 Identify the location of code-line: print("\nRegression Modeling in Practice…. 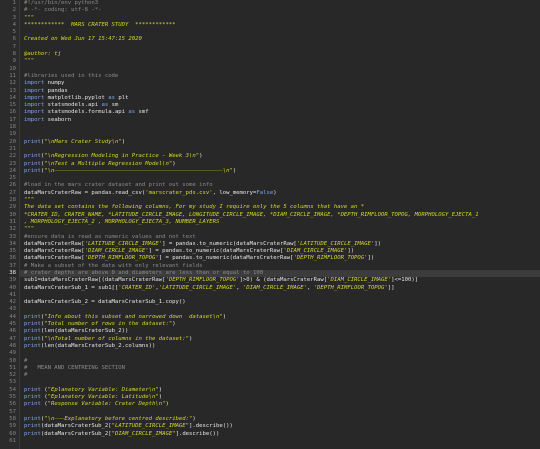
(280, 156).